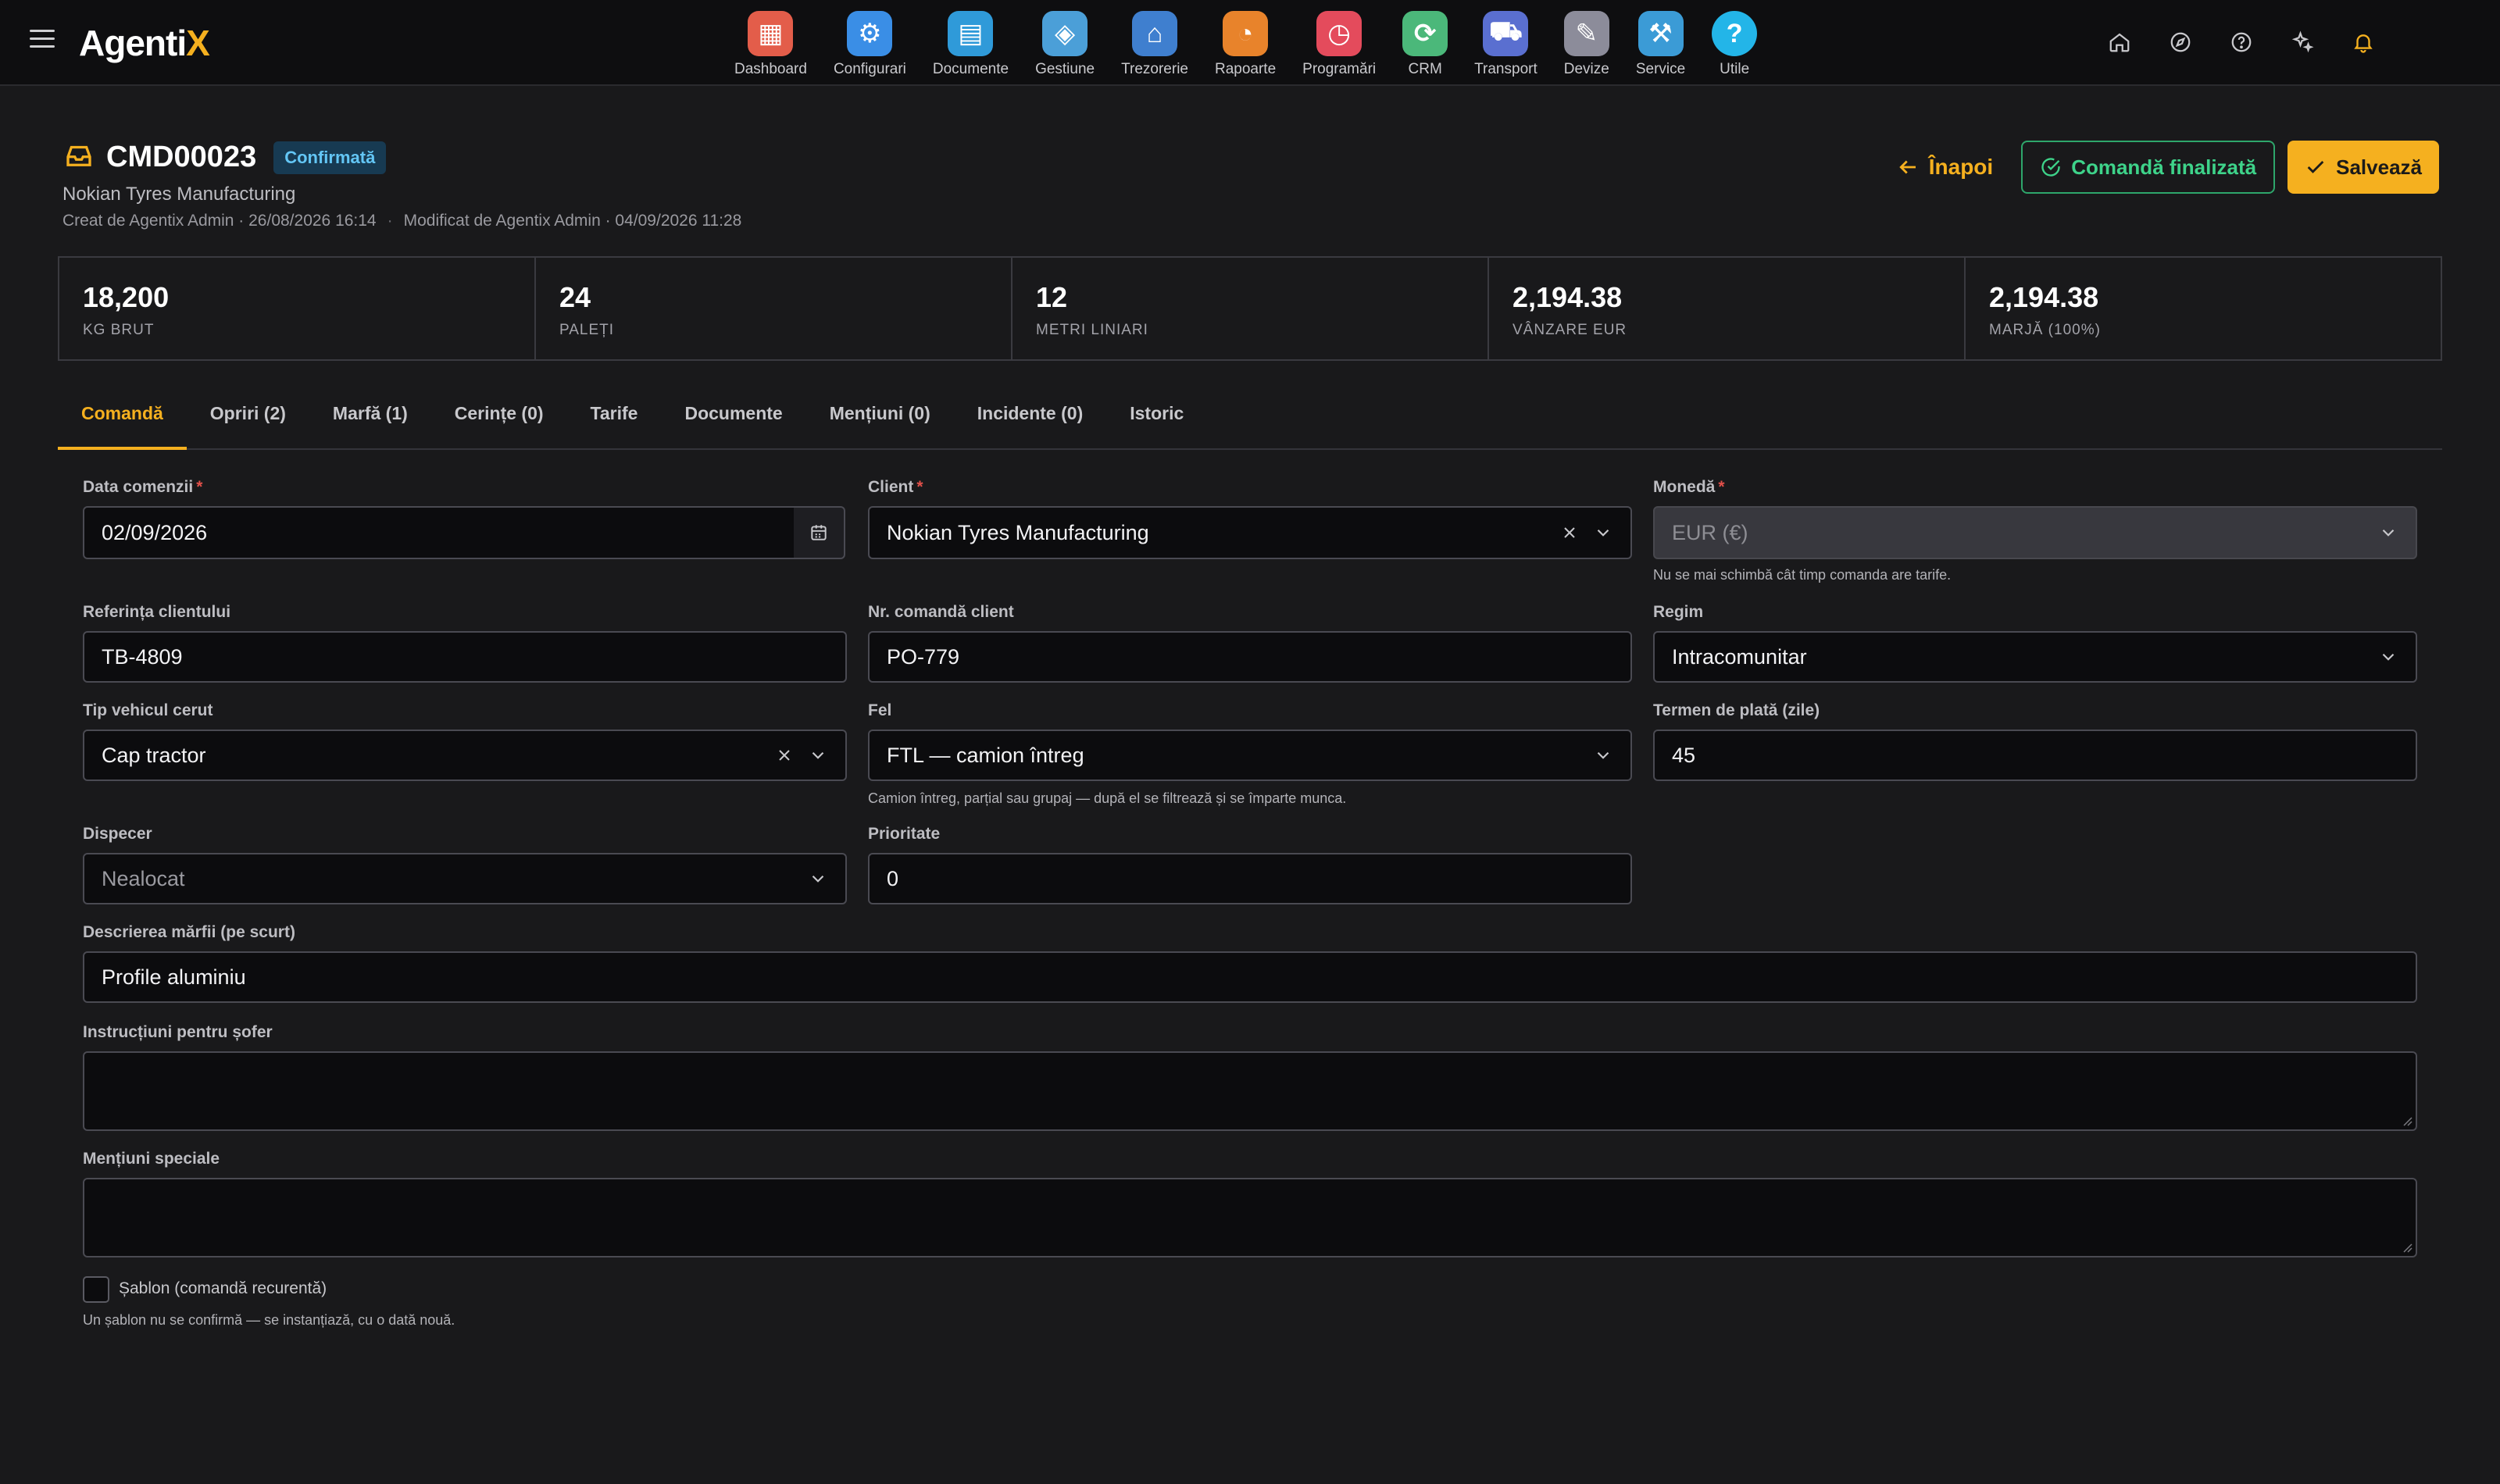 Image resolution: width=2500 pixels, height=1484 pixels. What do you see at coordinates (2379, 167) in the screenshot?
I see `save-label: Salvează` at bounding box center [2379, 167].